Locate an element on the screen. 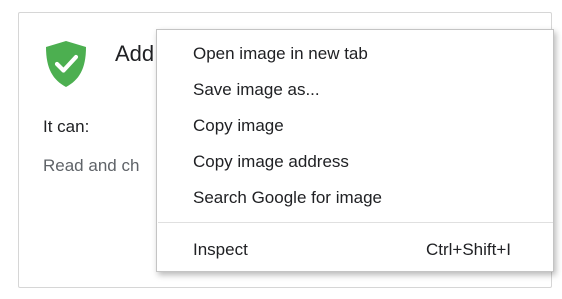  permissions-heading: It can: is located at coordinates (66, 126).